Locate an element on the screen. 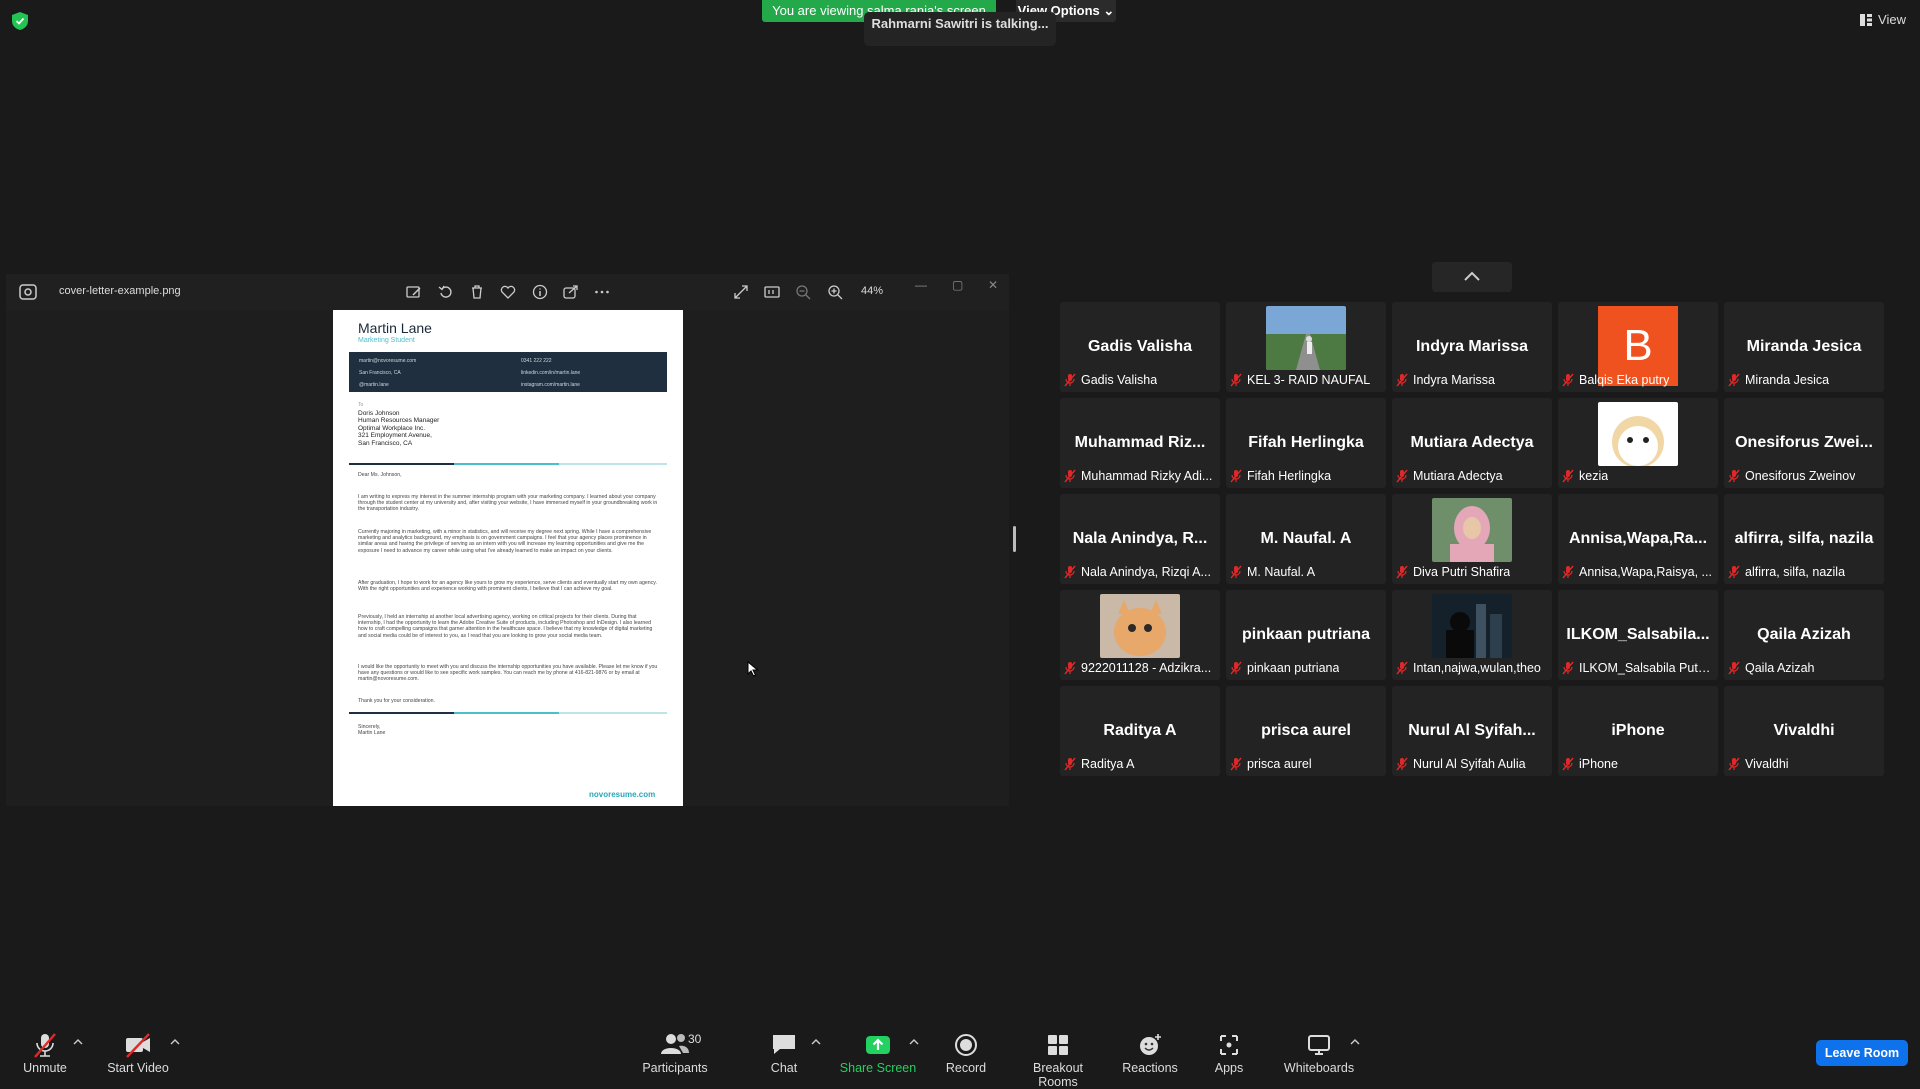  start-video-label: Start Video is located at coordinates (138, 1068).